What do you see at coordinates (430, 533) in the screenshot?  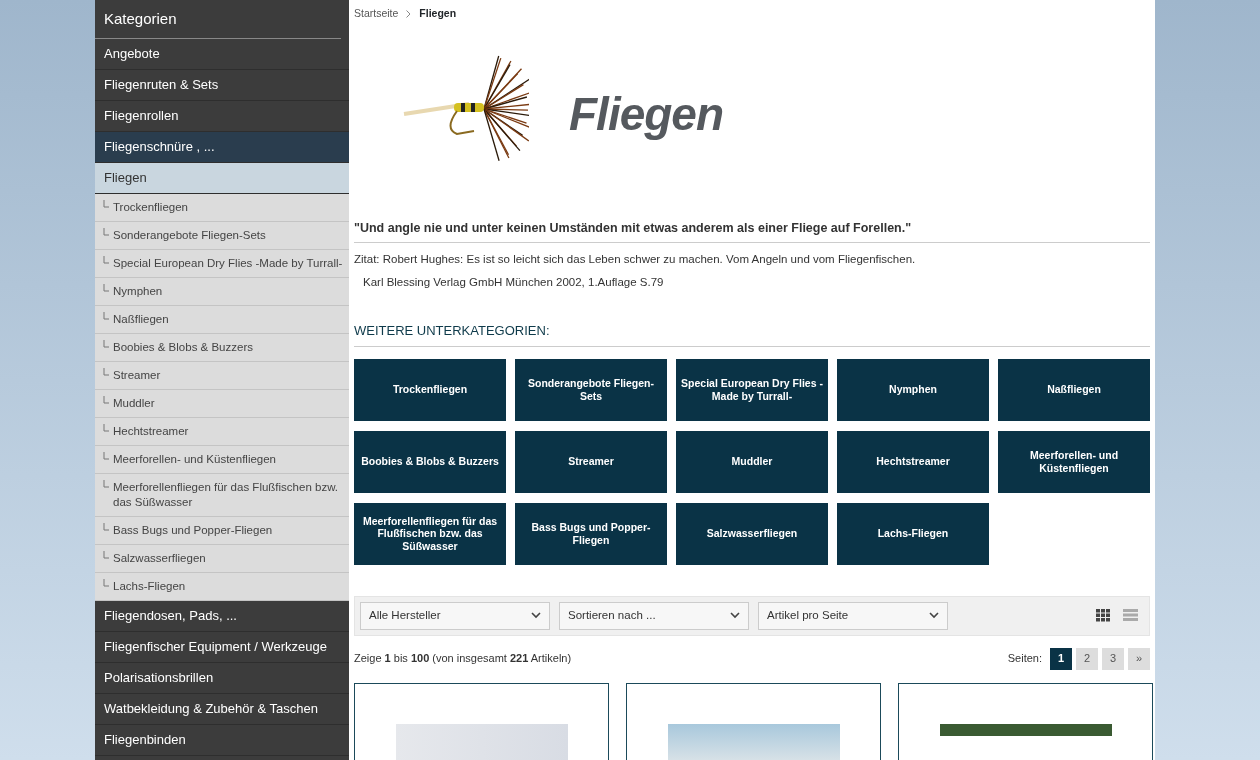 I see `subcategory-tile: Meerforellenfliegen für das Flußfischen bzw. das Süßwasser` at bounding box center [430, 533].